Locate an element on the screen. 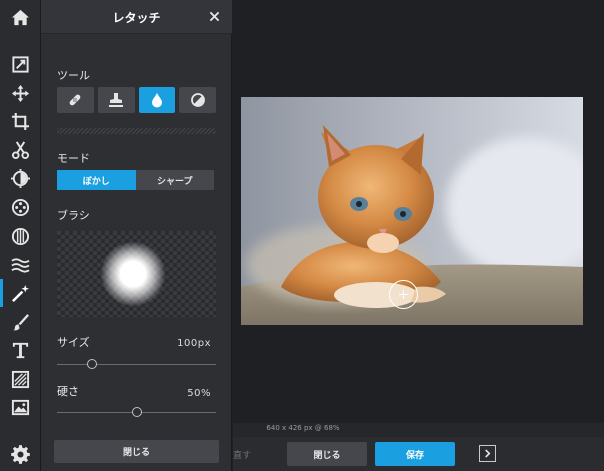 The width and height of the screenshot is (604, 471). settings-button is located at coordinates (20, 454).